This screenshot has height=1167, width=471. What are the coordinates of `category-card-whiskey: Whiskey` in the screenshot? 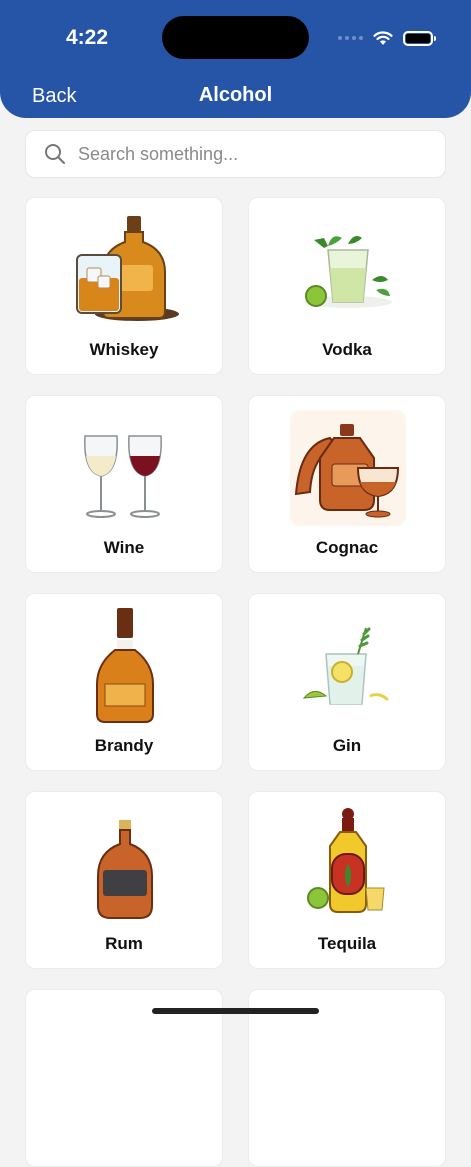 It's located at (124, 286).